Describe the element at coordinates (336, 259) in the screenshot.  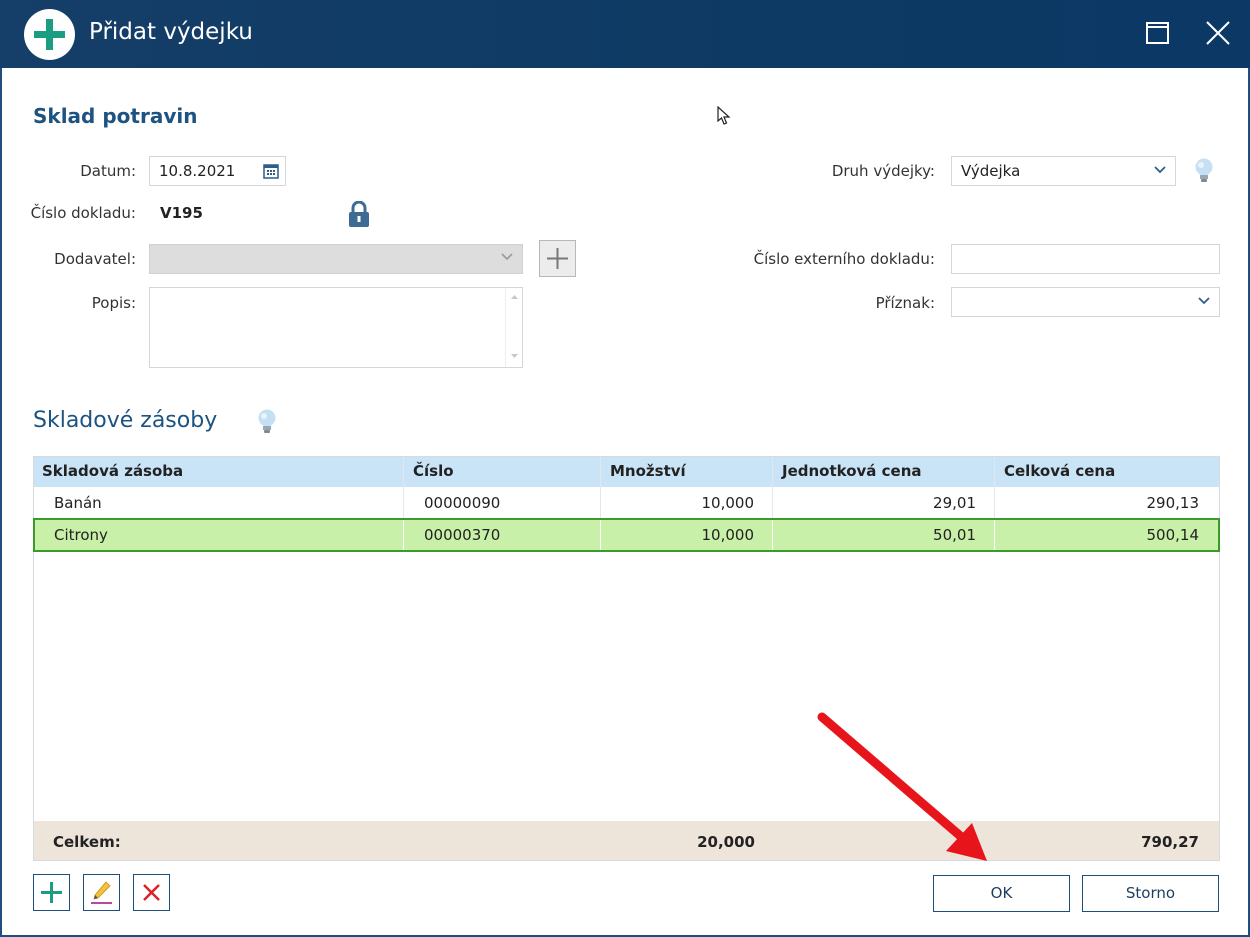
I see `dodavatel-select` at that location.